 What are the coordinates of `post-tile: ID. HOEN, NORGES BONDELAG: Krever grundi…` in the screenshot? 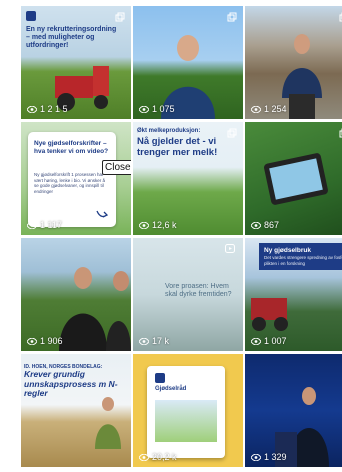 It's located at (76, 410).